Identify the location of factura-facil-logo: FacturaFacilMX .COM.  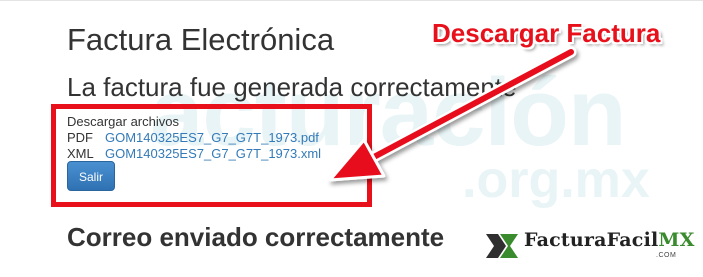
(589, 246).